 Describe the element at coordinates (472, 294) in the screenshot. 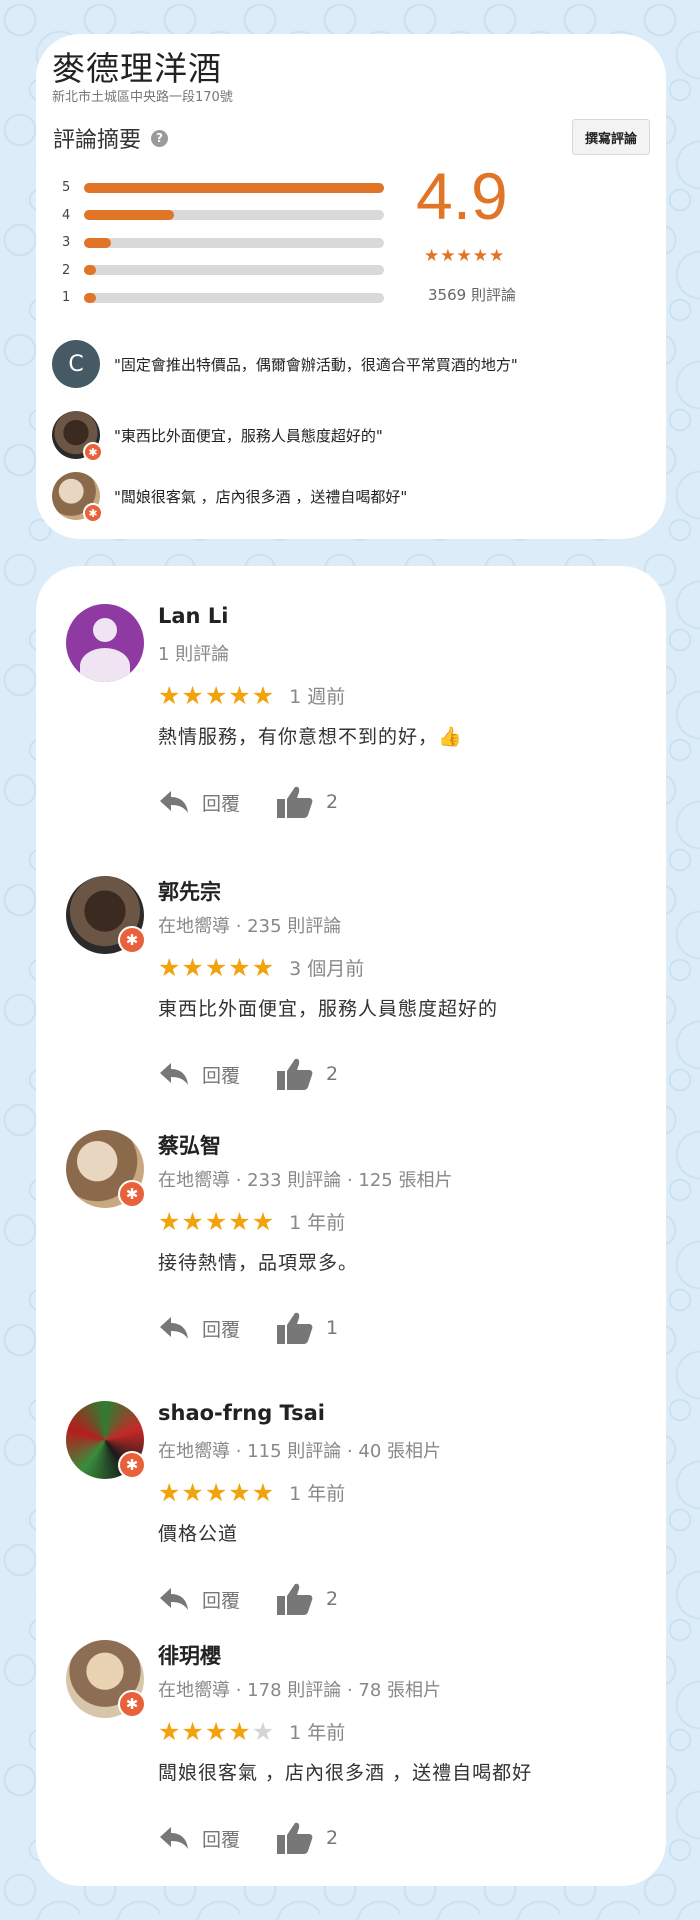

I see `review-count-link: 3569 則評論` at that location.